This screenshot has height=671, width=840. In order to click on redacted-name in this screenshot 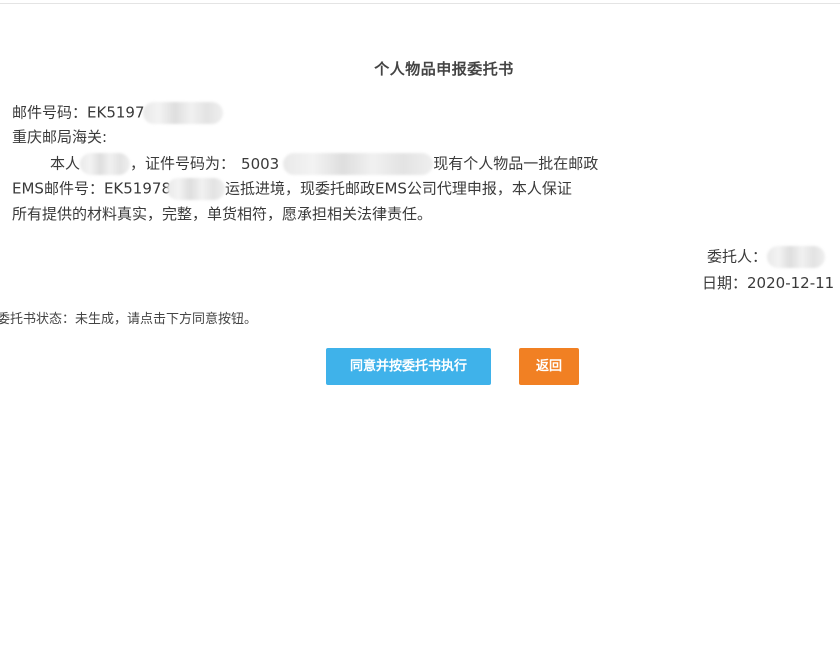, I will do `click(105, 164)`.